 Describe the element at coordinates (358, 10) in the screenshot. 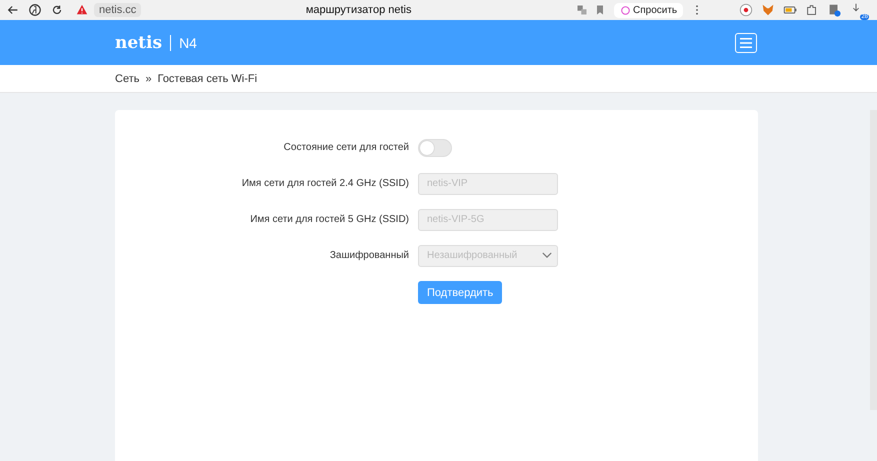

I see `page-title: маршрутизатор netis` at that location.